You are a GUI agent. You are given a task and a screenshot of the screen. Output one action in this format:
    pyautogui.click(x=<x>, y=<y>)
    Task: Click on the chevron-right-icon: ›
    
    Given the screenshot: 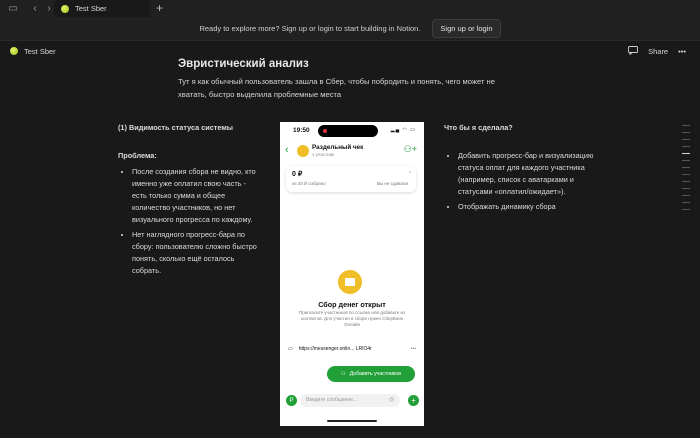 What is the action you would take?
    pyautogui.click(x=410, y=173)
    